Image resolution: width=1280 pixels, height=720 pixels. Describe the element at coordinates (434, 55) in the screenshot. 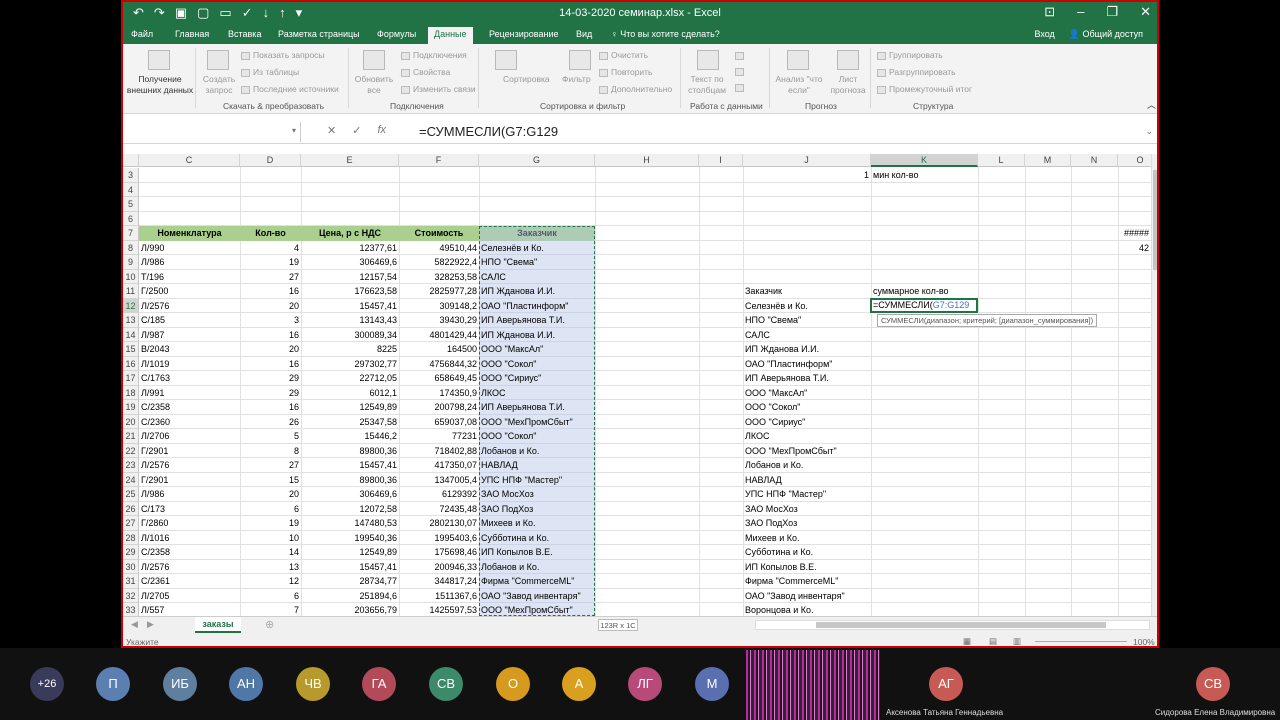

I see `connections-button: Подключения` at that location.